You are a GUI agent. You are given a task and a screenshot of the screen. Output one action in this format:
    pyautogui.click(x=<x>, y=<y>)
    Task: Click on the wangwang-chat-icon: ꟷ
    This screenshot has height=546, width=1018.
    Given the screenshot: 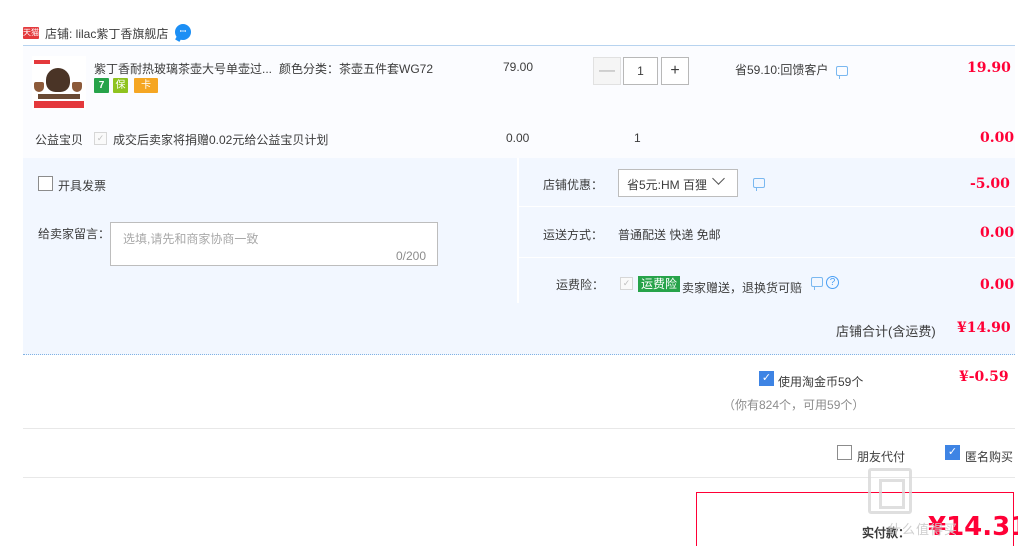 What is the action you would take?
    pyautogui.click(x=183, y=32)
    